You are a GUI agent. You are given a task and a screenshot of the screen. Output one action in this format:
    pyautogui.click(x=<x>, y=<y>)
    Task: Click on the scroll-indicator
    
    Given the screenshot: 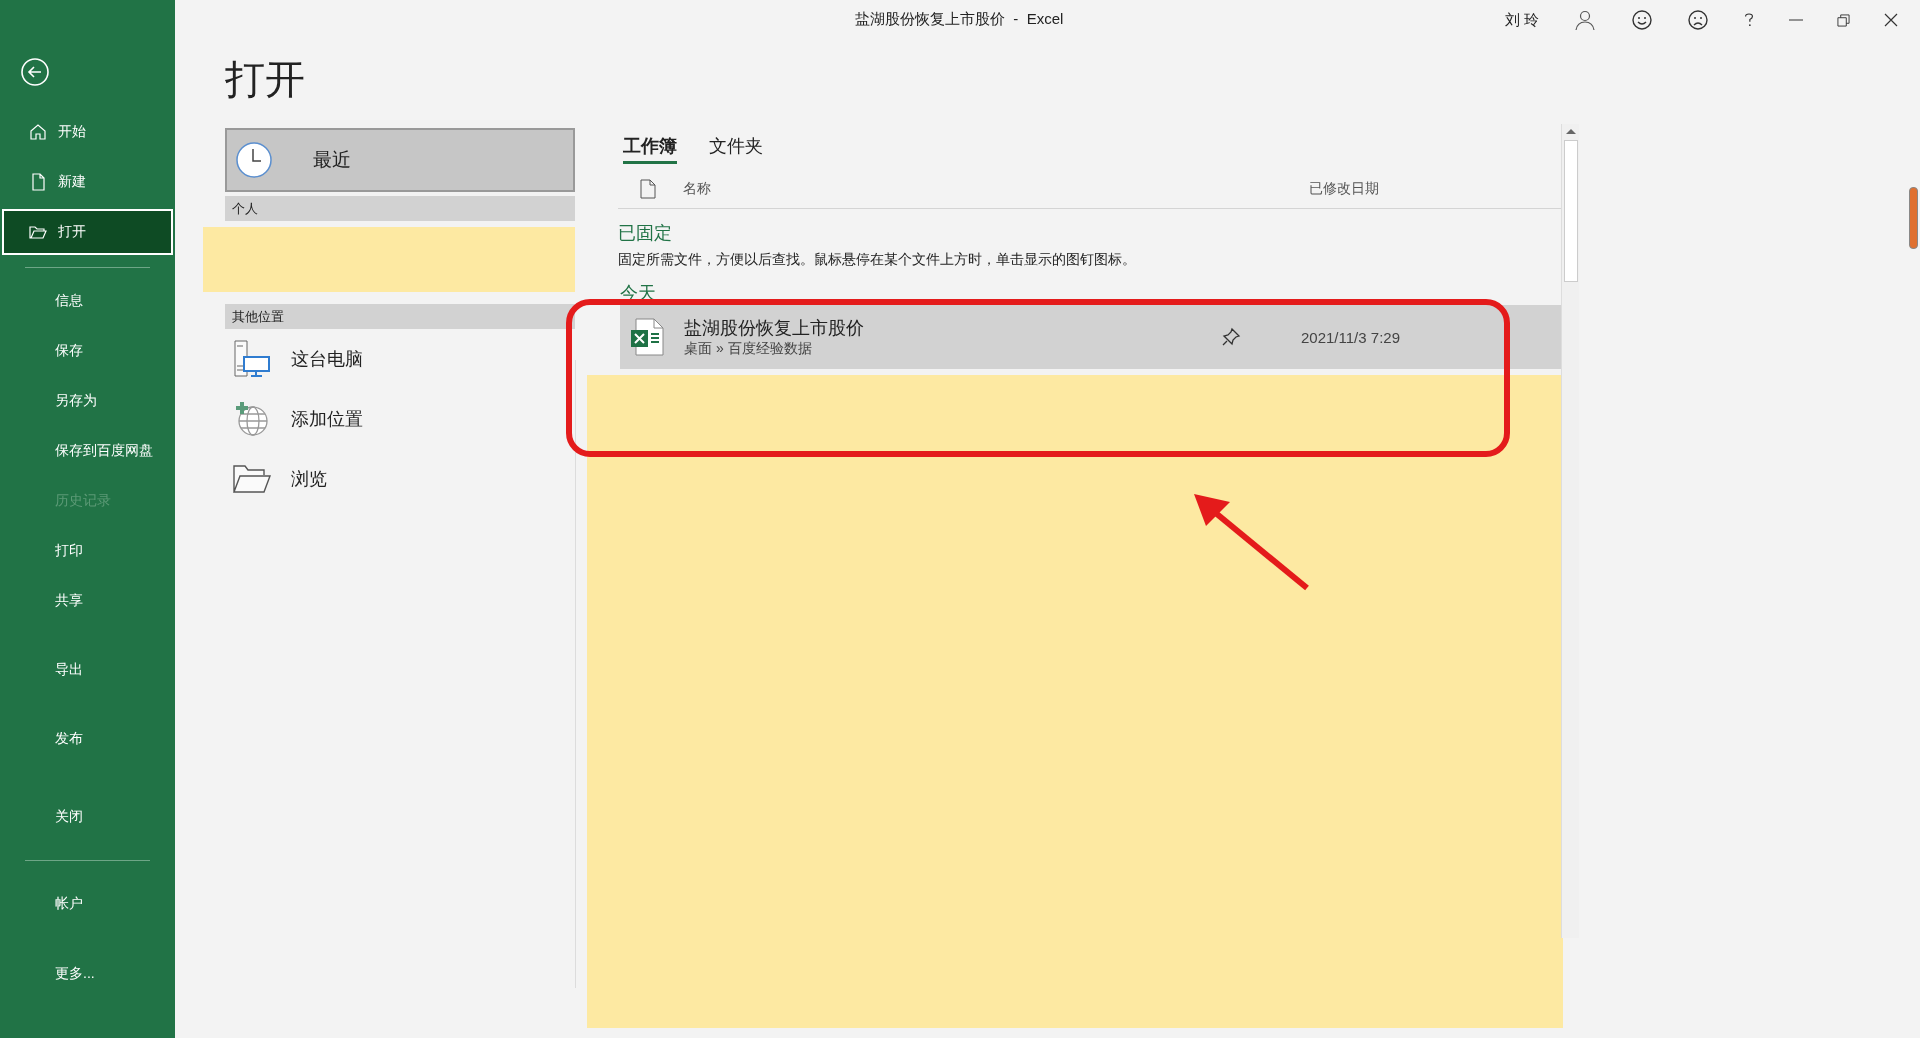 What is the action you would take?
    pyautogui.click(x=1913, y=218)
    